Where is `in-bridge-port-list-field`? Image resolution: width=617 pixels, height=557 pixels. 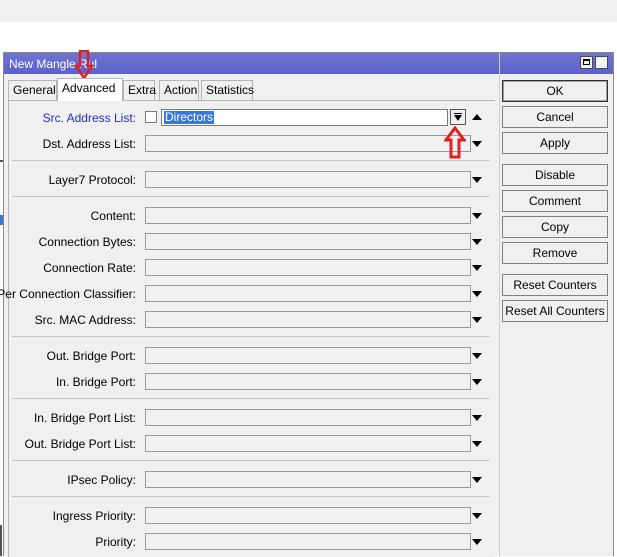
in-bridge-port-list-field is located at coordinates (308, 417).